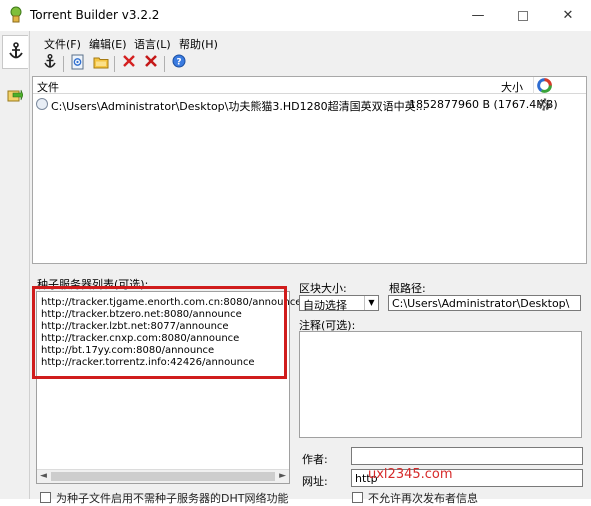  I want to click on menu-file: 文件(F), so click(62, 44).